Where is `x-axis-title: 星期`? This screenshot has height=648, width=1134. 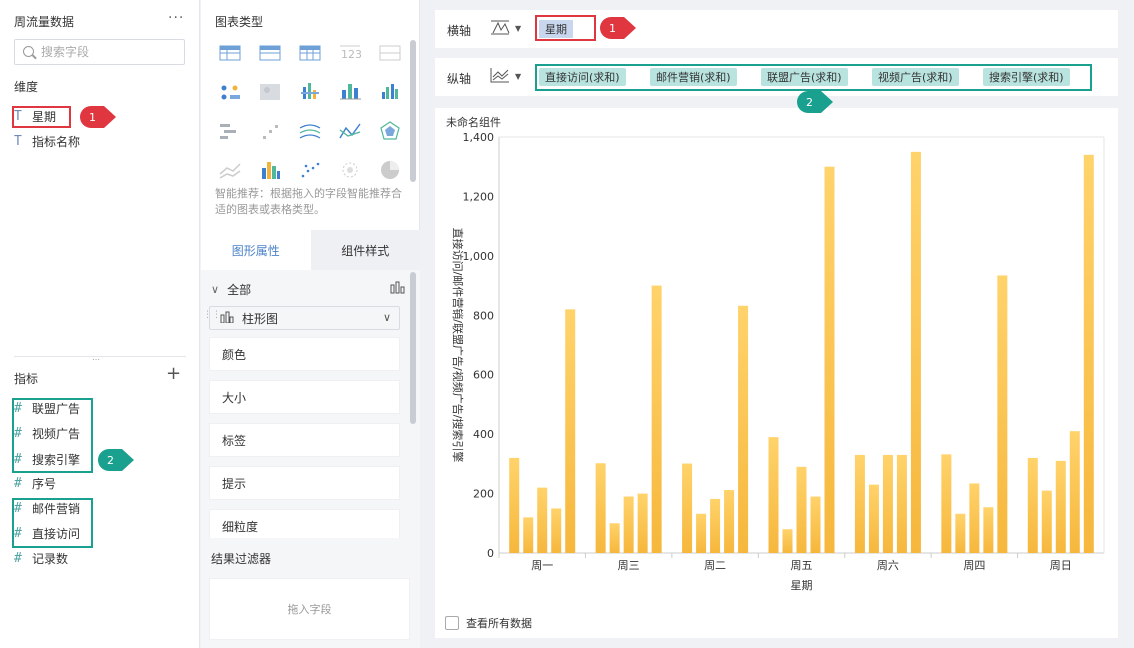 x-axis-title: 星期 is located at coordinates (802, 585).